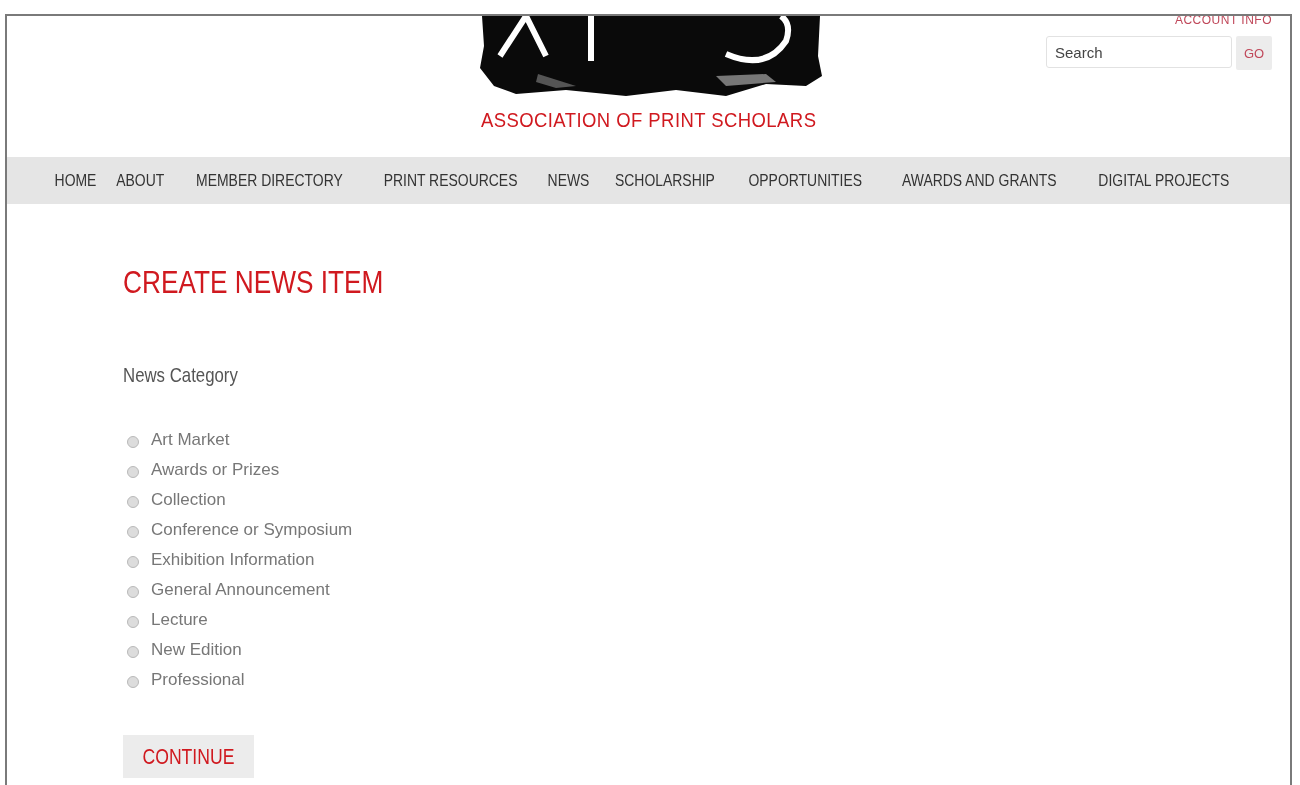  Describe the element at coordinates (1164, 180) in the screenshot. I see `nav-link: DIGITAL PROJECTS` at that location.